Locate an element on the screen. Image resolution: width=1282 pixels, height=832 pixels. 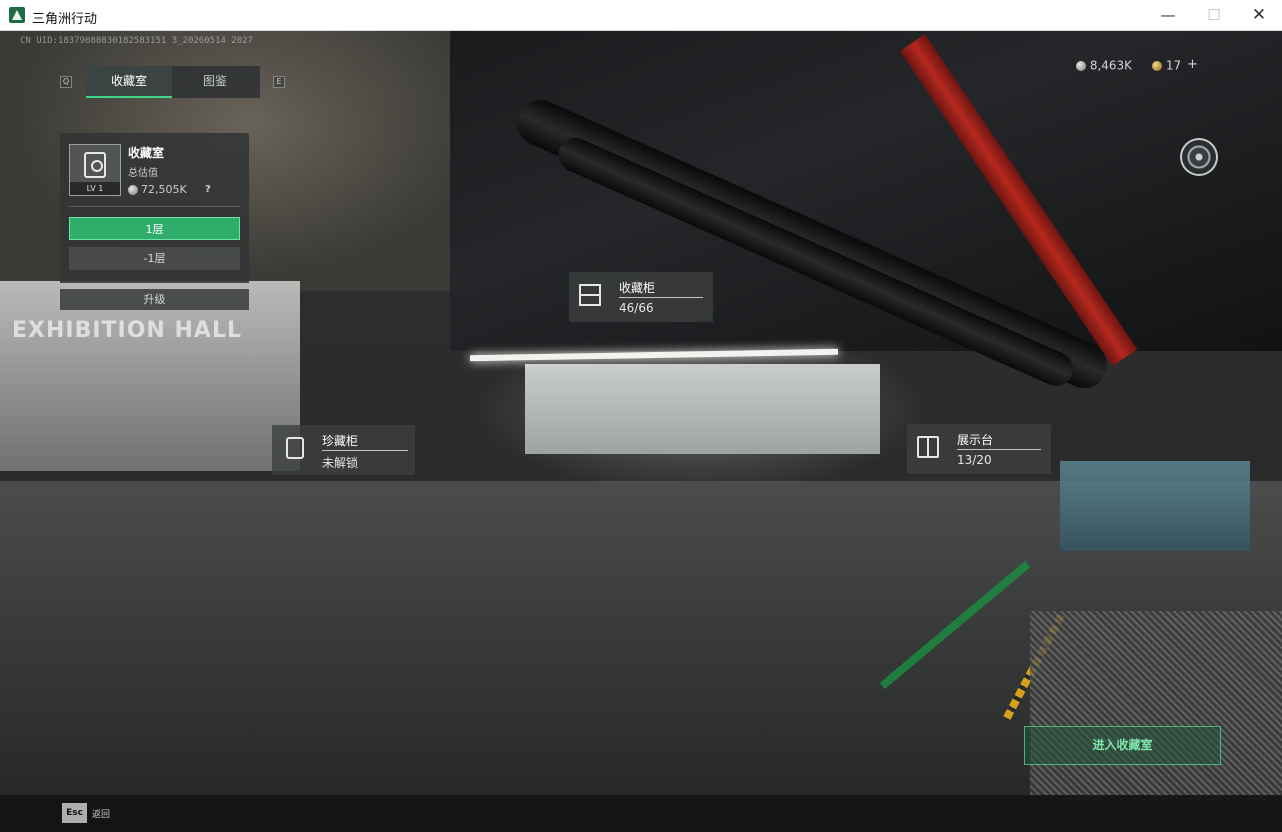
esc-key-icon: Esc is located at coordinates (74, 813).